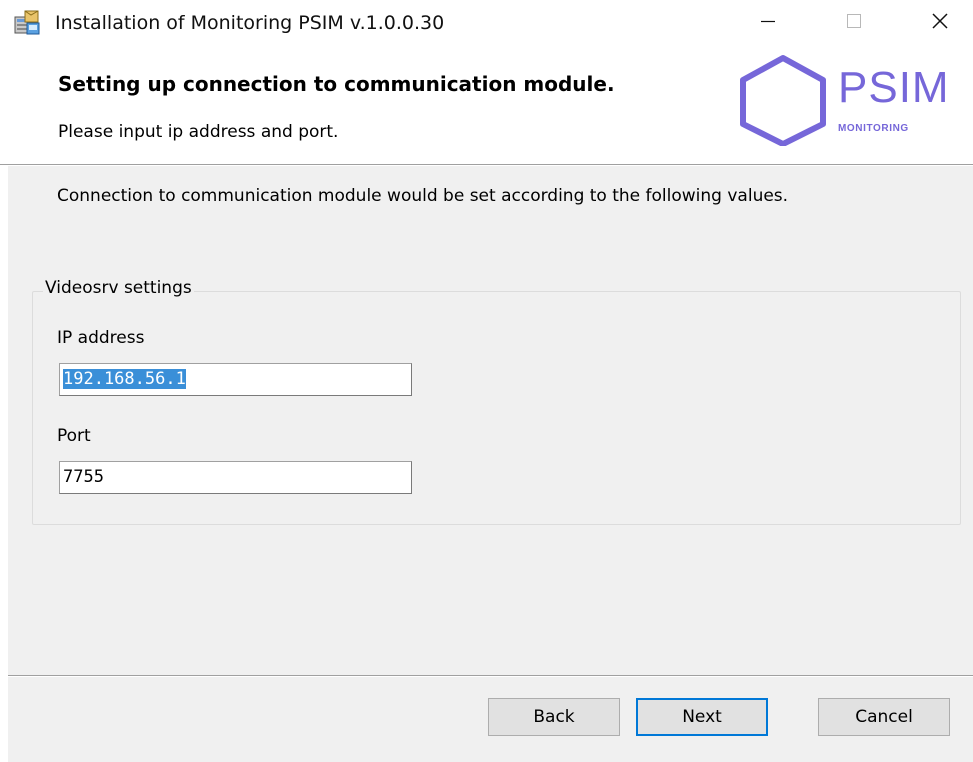  I want to click on page-subtitle: Please input ip address and port., so click(198, 132).